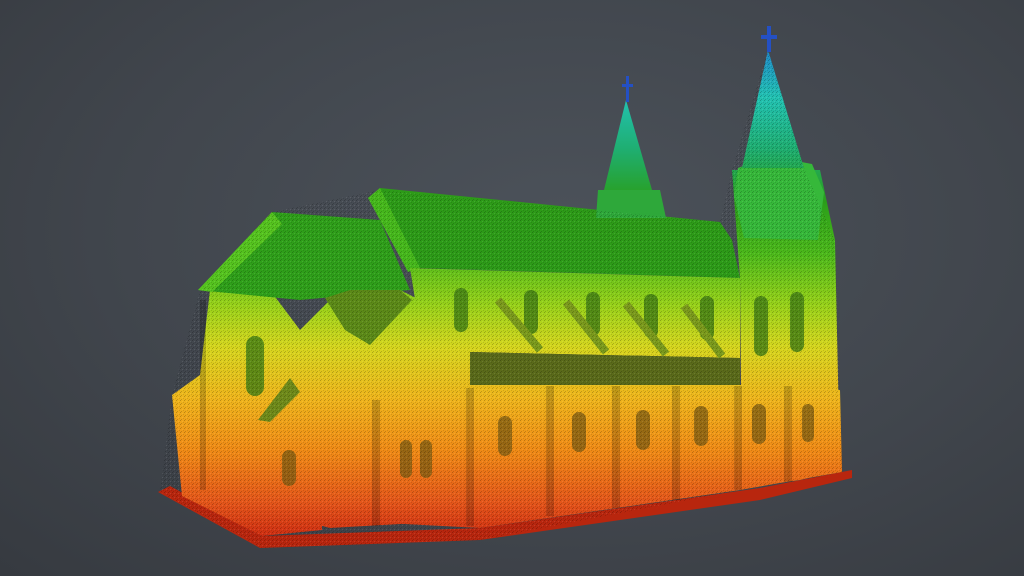 This screenshot has width=1024, height=576. Describe the element at coordinates (769, 39) in the screenshot. I see `west-spire-cross-icon` at that location.